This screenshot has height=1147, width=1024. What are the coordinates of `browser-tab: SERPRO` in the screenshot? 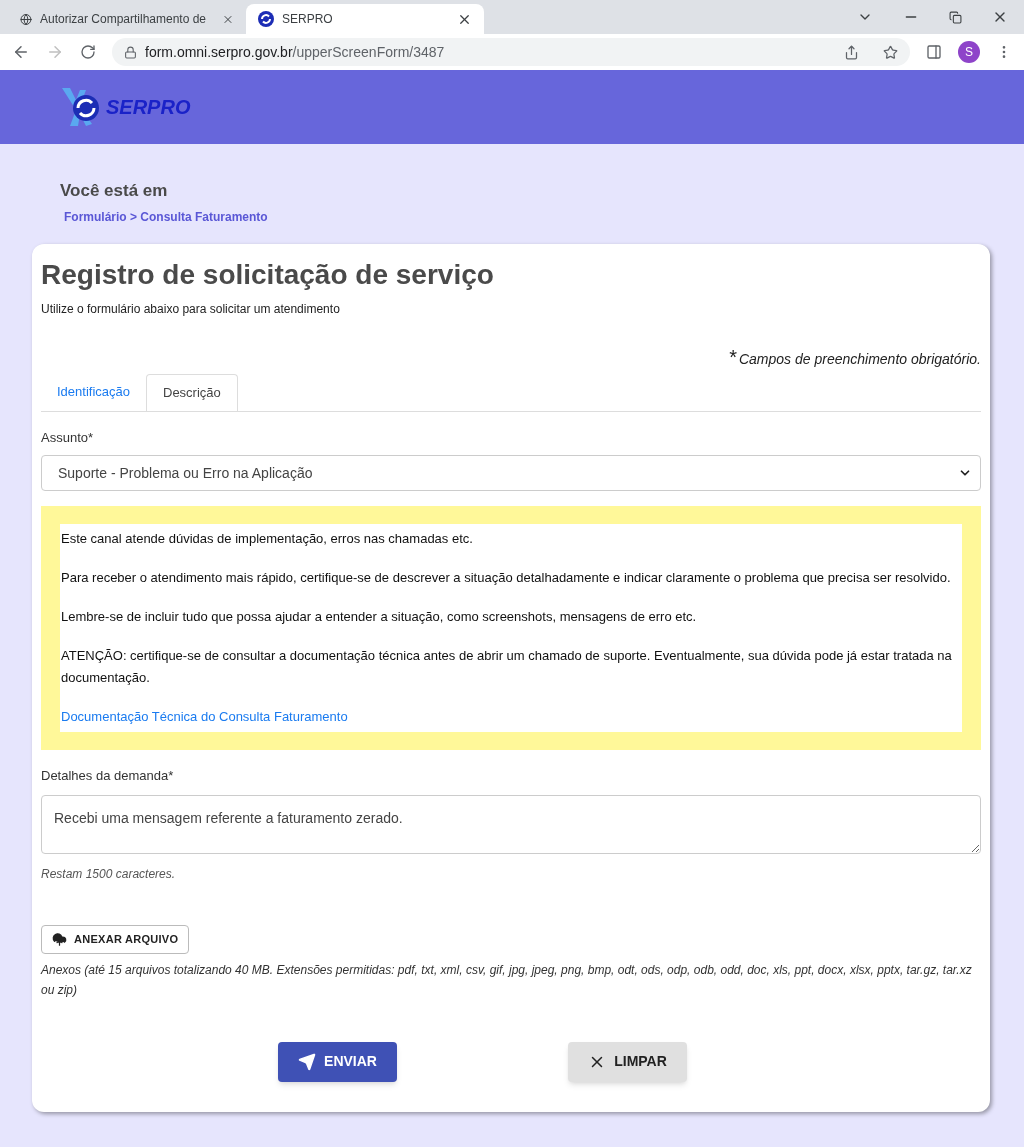 It's located at (365, 19).